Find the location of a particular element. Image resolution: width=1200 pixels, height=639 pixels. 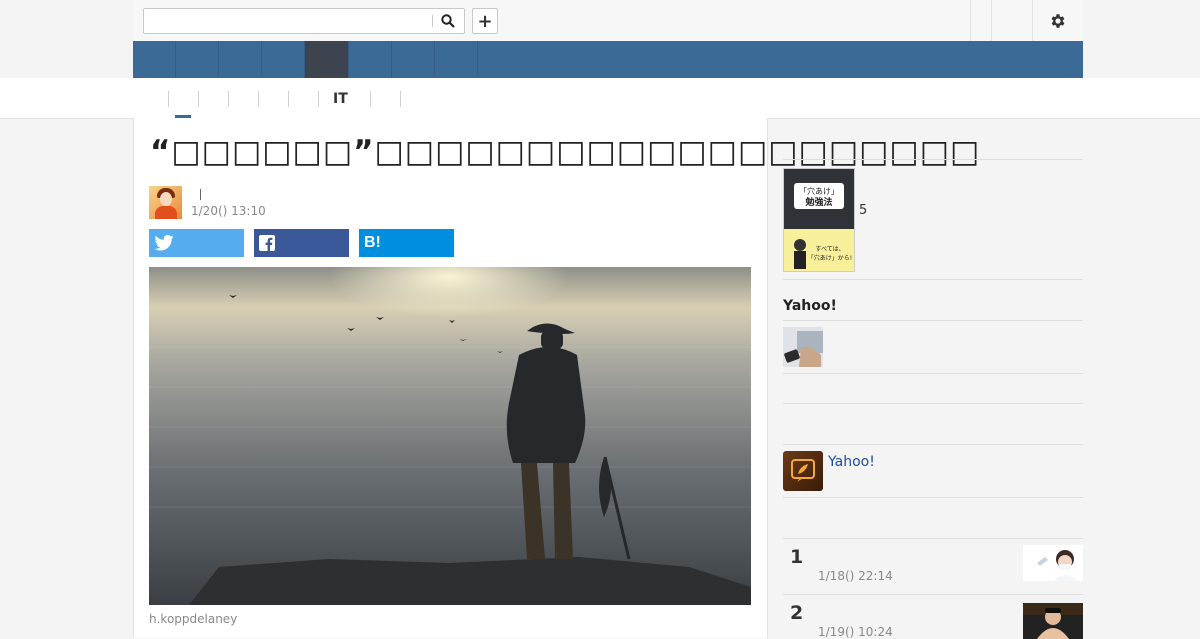

plus-icon: + is located at coordinates (485, 21).